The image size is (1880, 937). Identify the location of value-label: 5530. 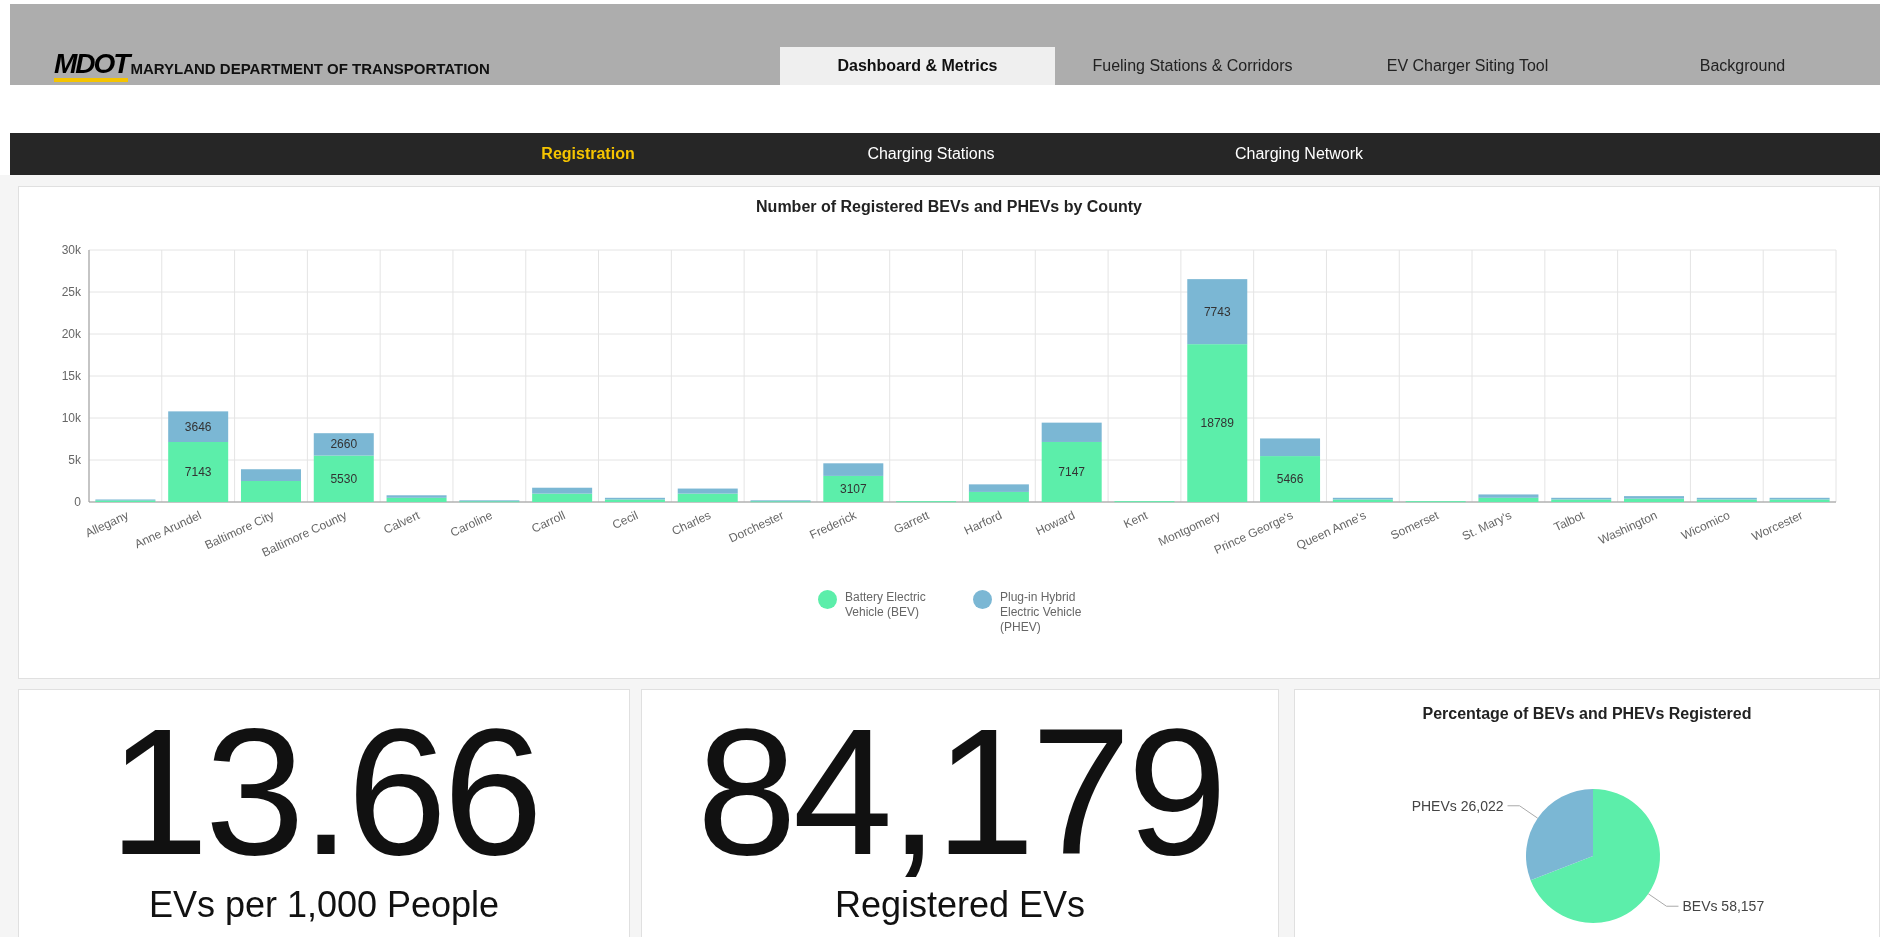
(344, 478).